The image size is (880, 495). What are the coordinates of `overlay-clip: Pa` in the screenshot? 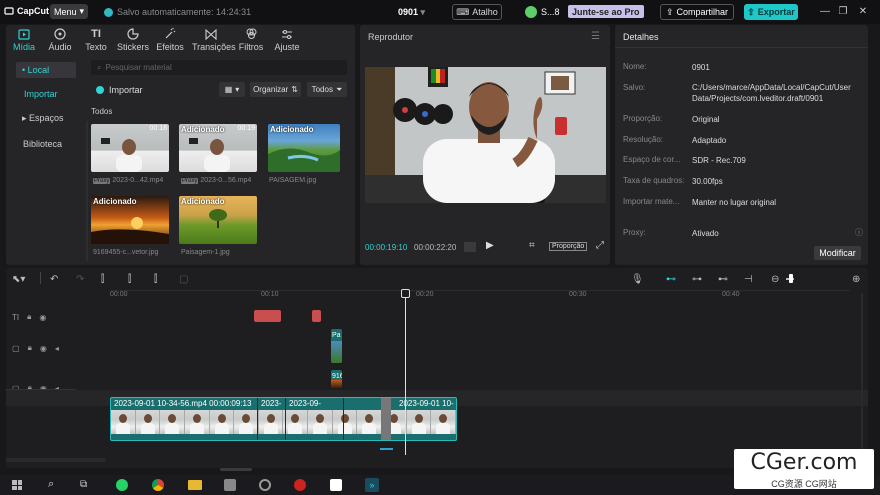 It's located at (336, 346).